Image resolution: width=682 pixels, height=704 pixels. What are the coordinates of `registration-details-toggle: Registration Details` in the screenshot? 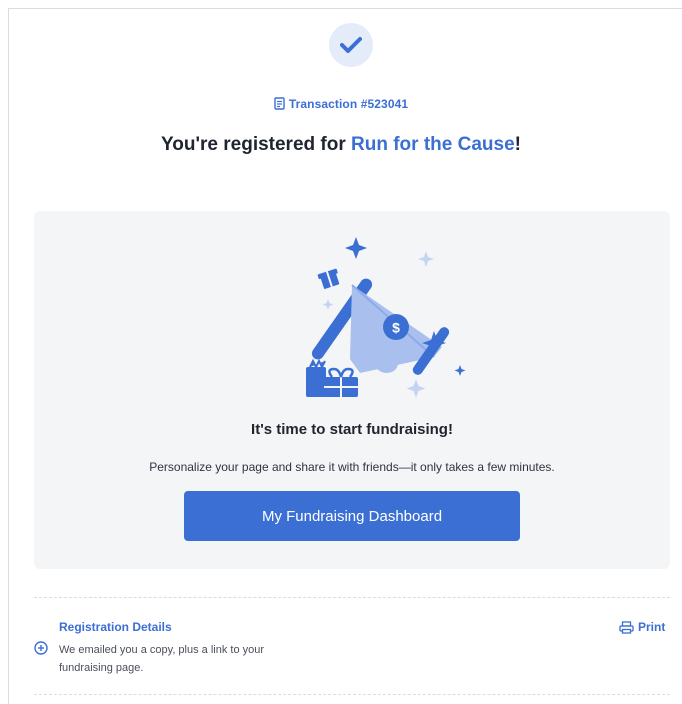 It's located at (115, 627).